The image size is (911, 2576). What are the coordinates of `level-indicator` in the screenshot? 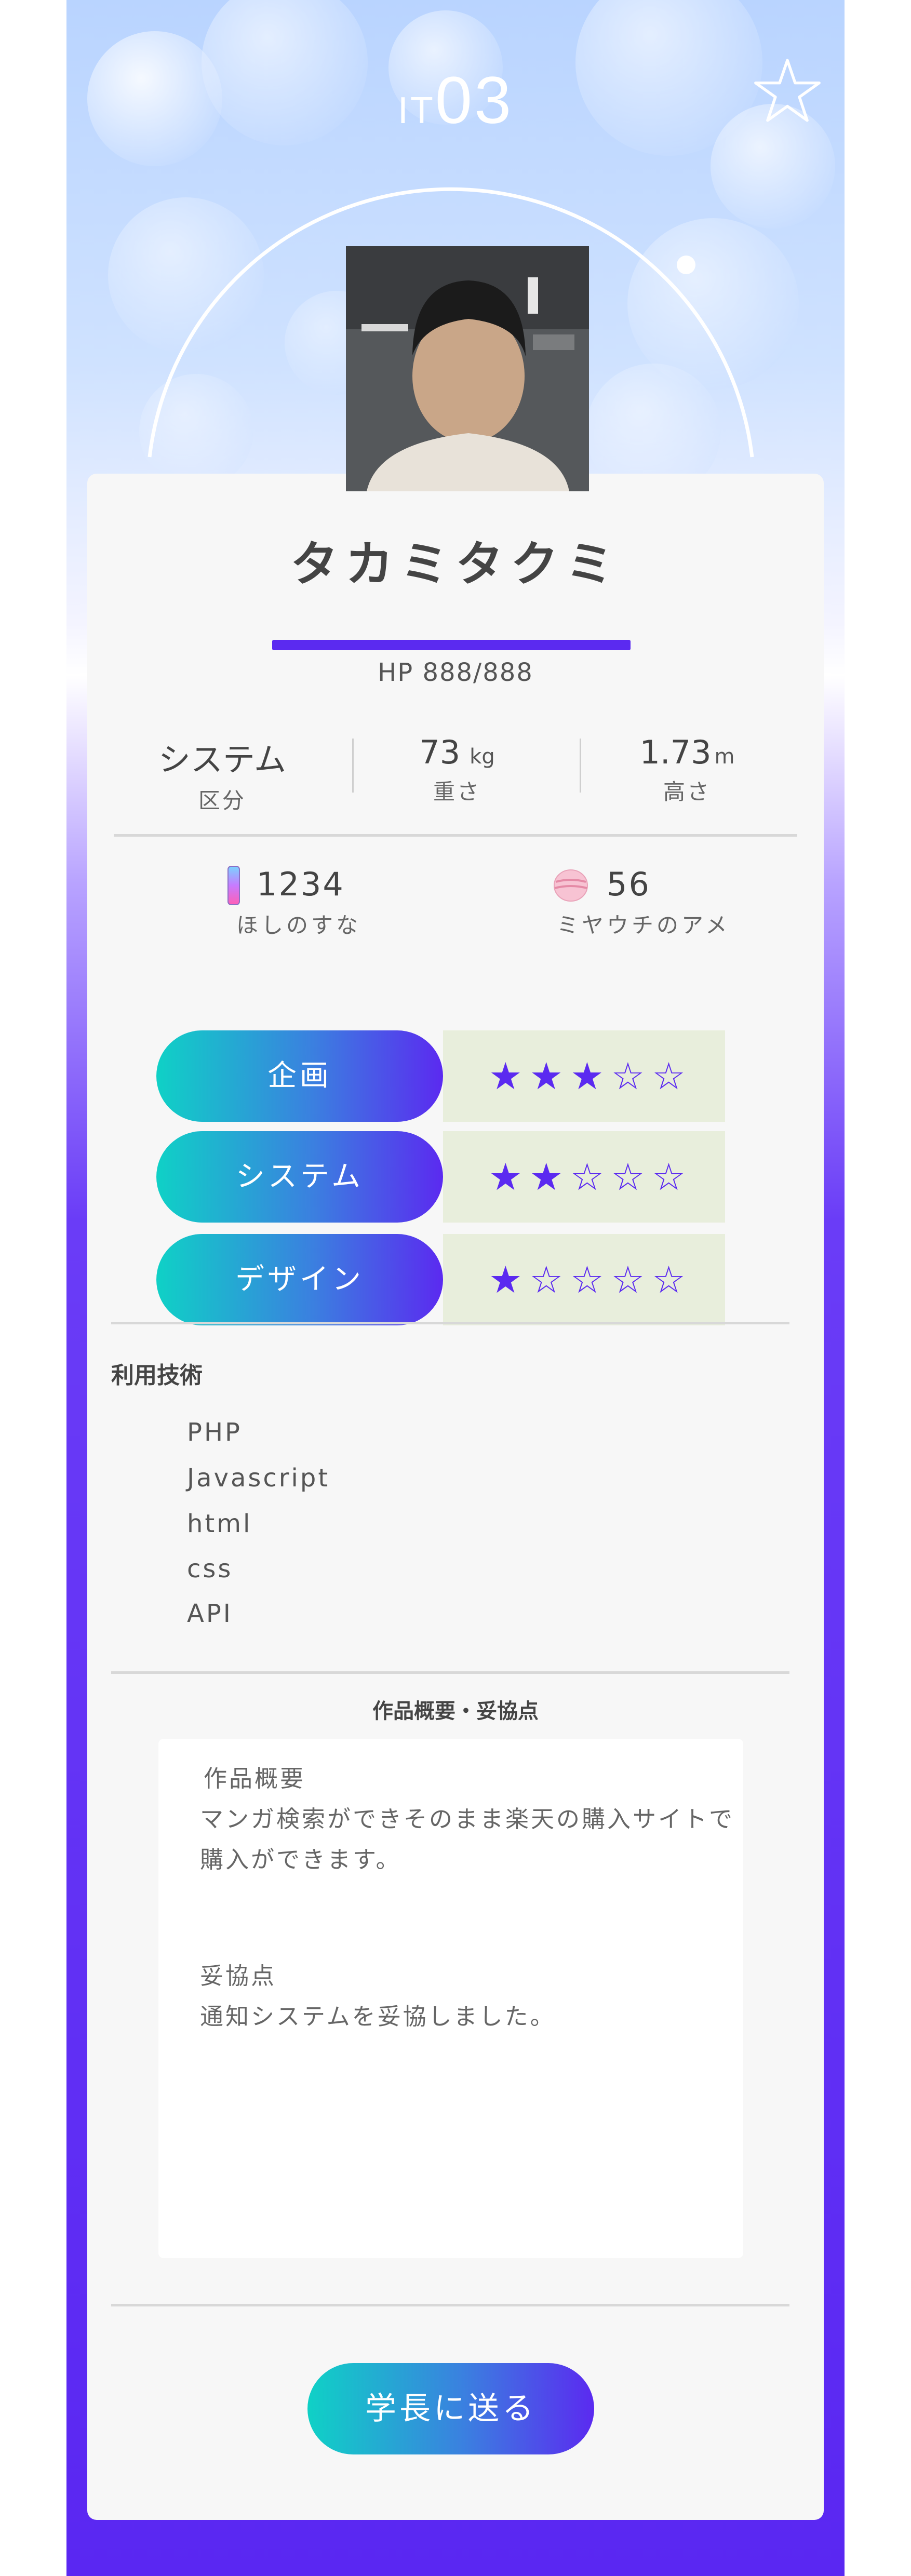 It's located at (686, 265).